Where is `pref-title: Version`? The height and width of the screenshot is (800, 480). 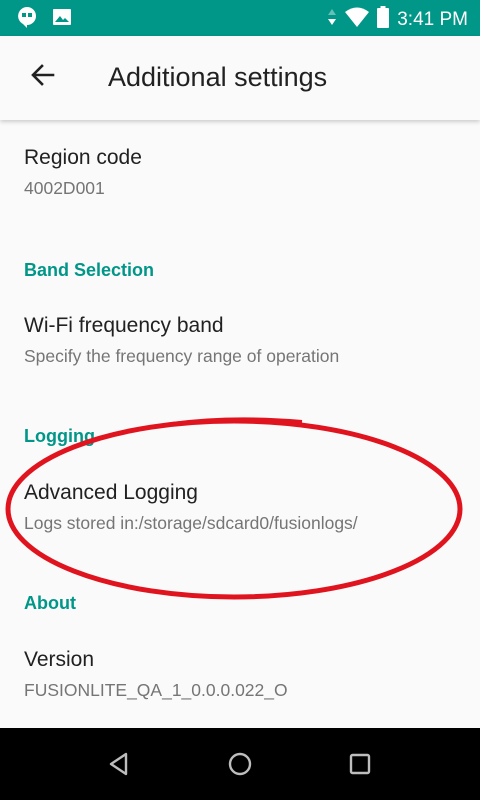
pref-title: Version is located at coordinates (59, 659).